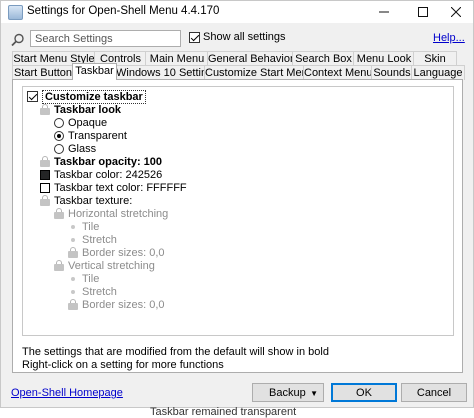 Image resolution: width=474 pixels, height=418 pixels. I want to click on vertical-stretching-label: Vertical stretching, so click(111, 265).